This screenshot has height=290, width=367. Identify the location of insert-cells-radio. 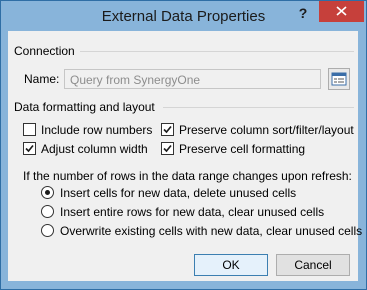
(47, 192).